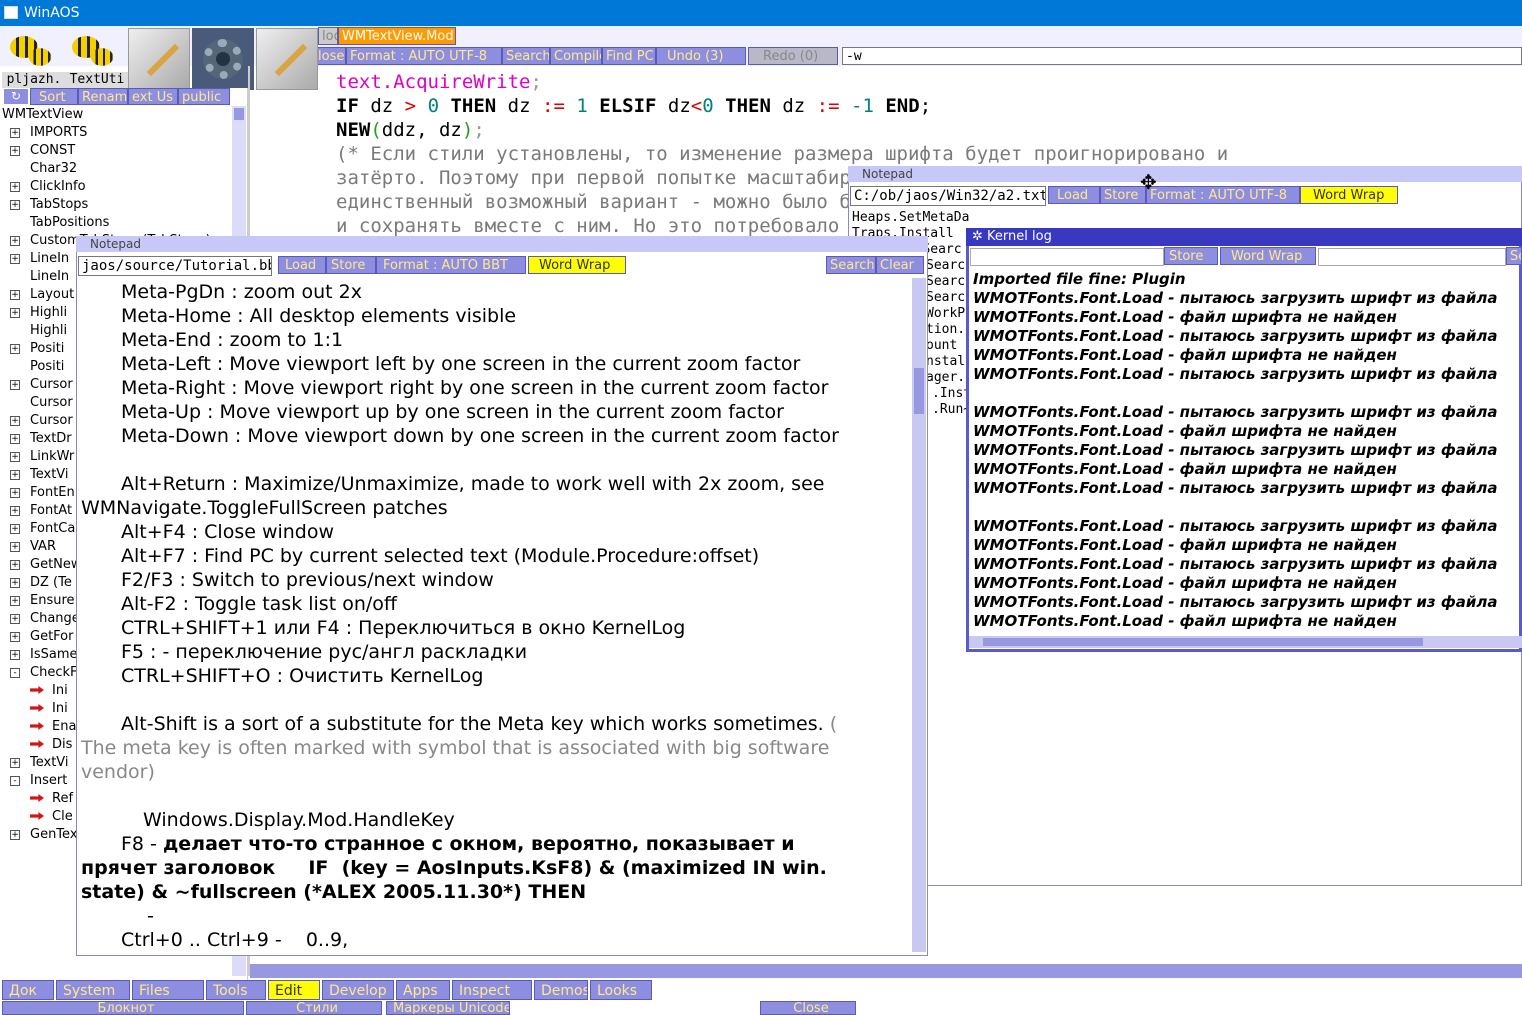  What do you see at coordinates (561, 990) in the screenshot?
I see `taskbar-button: Demos` at bounding box center [561, 990].